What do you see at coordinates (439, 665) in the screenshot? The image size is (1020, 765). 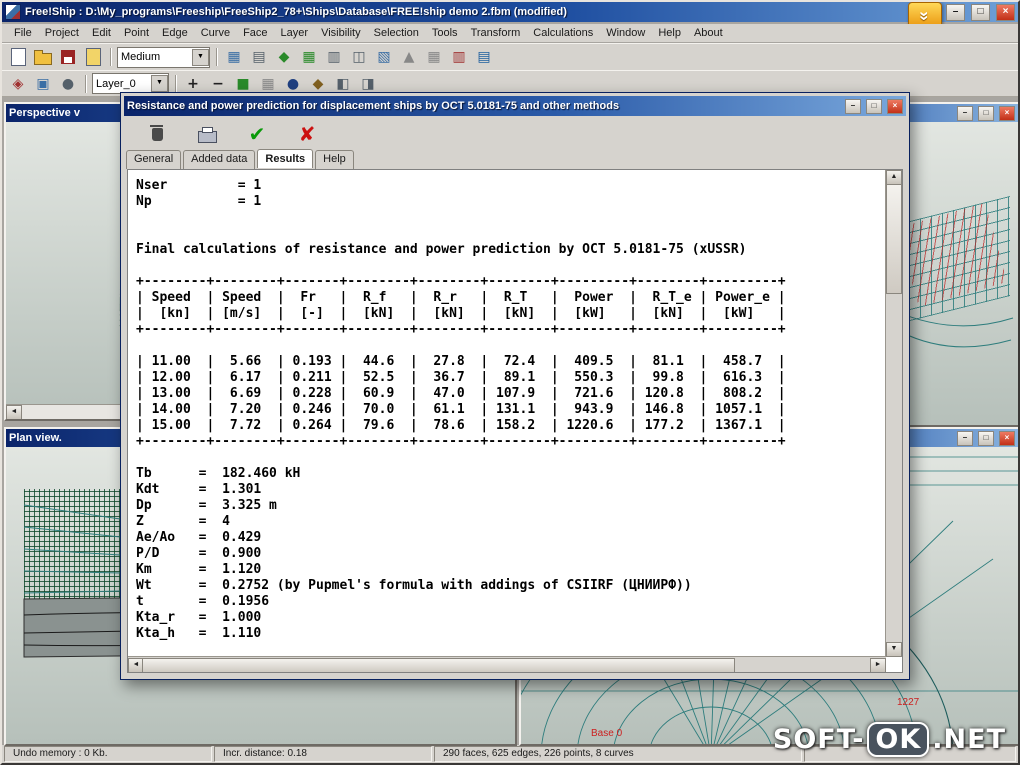 I see `horizontal-scroll-thumb` at bounding box center [439, 665].